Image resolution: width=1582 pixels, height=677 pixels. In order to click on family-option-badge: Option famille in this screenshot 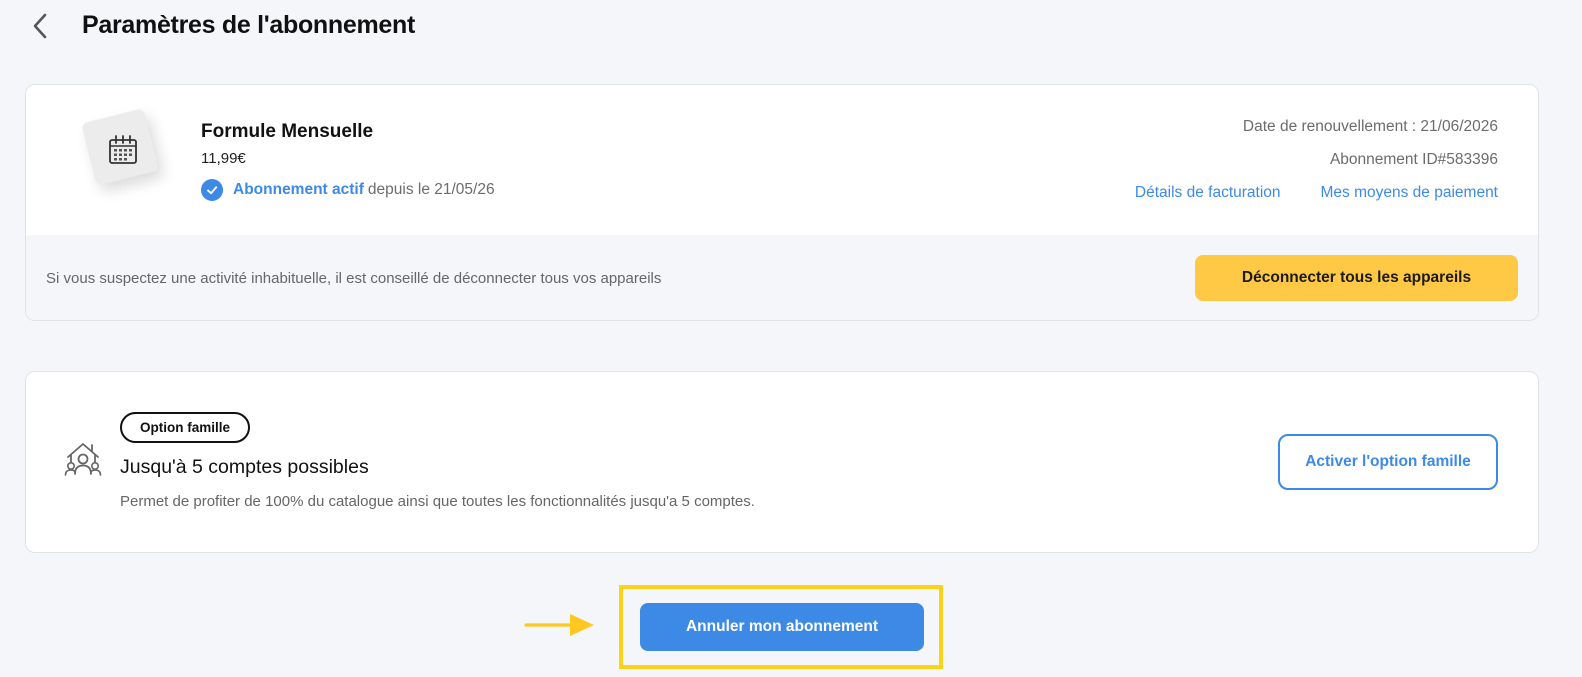, I will do `click(185, 427)`.